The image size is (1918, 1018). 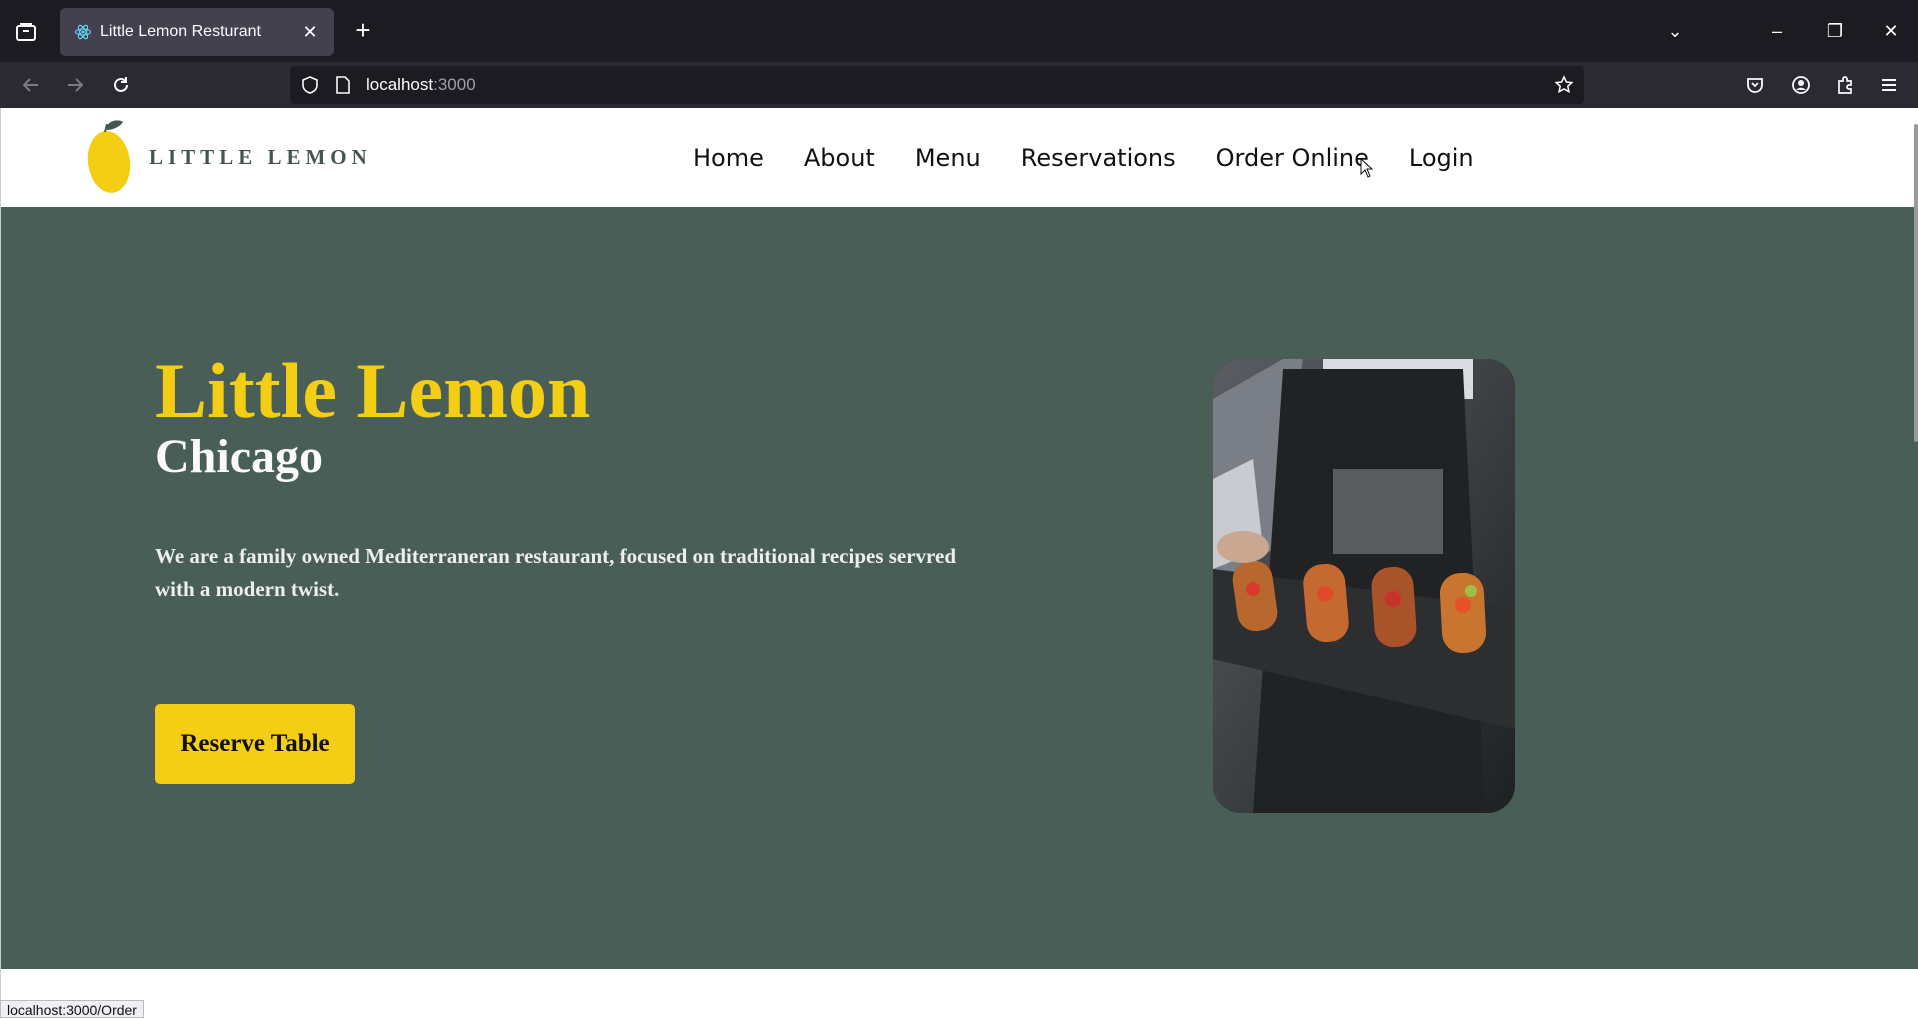 I want to click on hamburger-icon, so click(x=1889, y=85).